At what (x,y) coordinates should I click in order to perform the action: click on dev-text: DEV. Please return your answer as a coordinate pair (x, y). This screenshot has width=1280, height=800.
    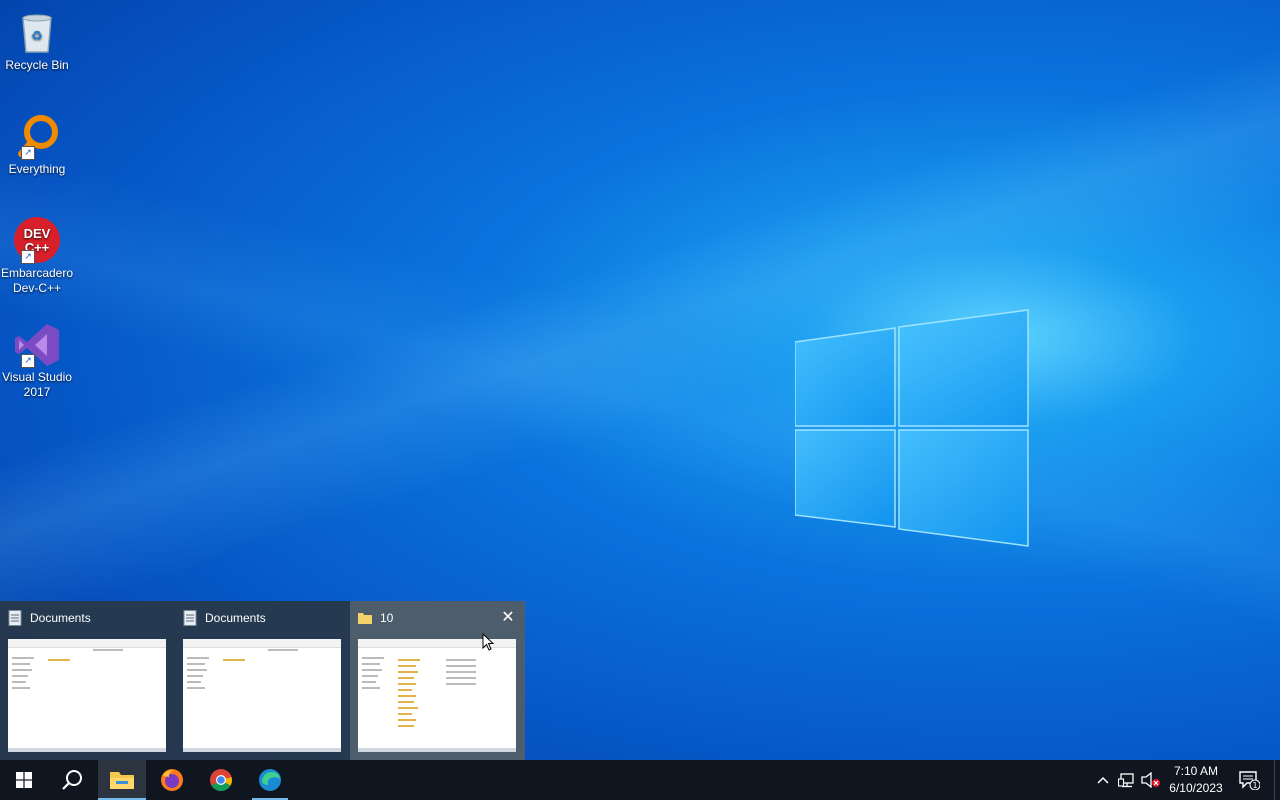
    Looking at the image, I should click on (37, 233).